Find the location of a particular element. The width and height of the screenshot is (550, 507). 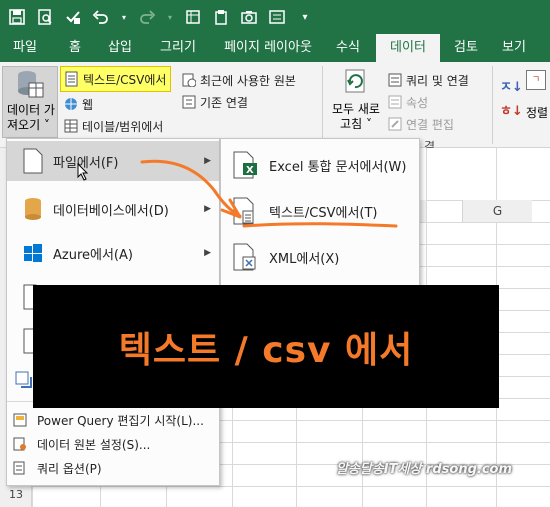

from-file-submenu: X Excel 통합 문서에서(W) 텍스트/CSV에서(T) XML에서(X) is located at coordinates (320, 213).